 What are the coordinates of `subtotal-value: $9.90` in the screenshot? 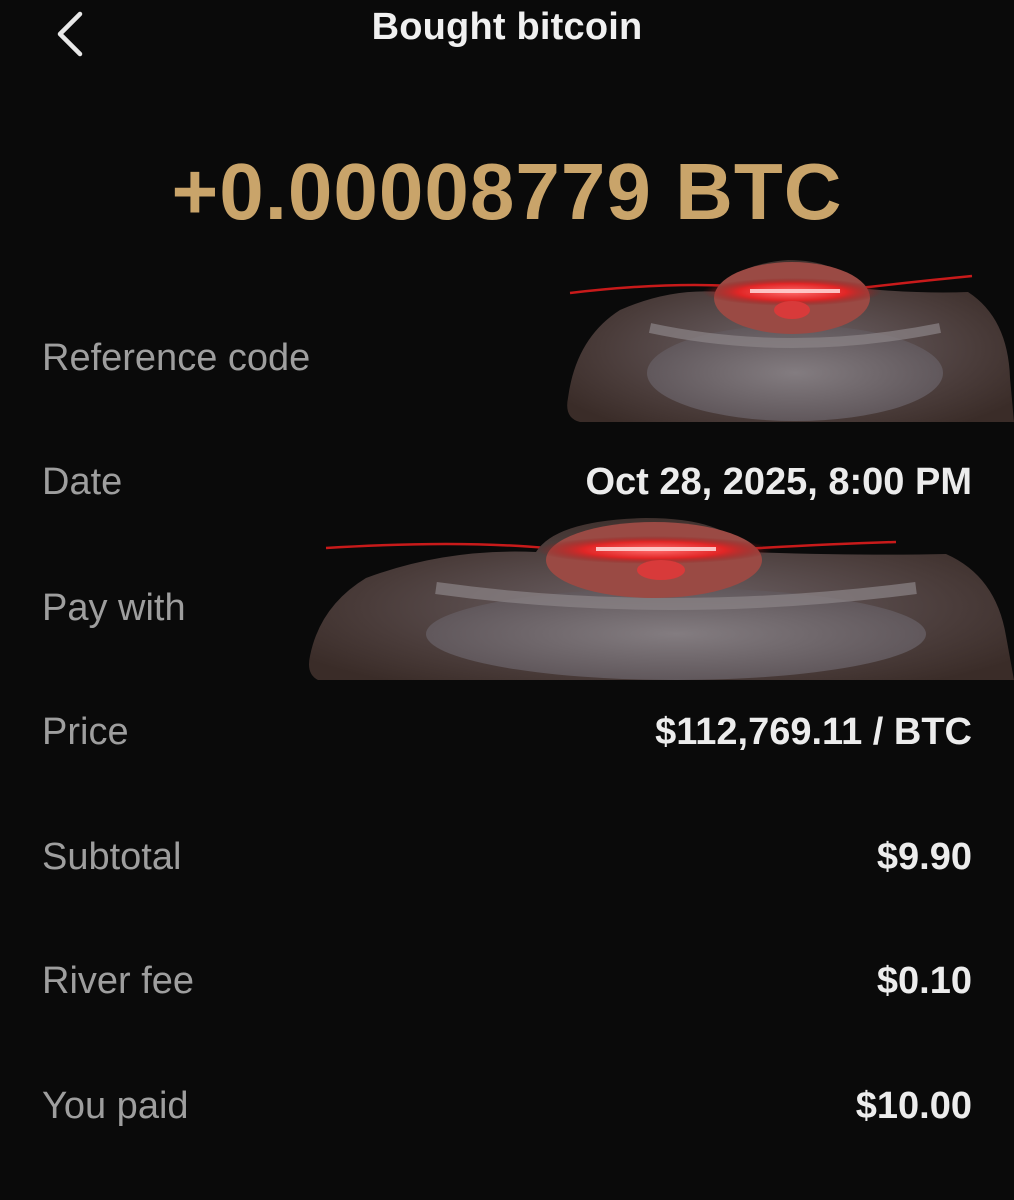 It's located at (924, 857).